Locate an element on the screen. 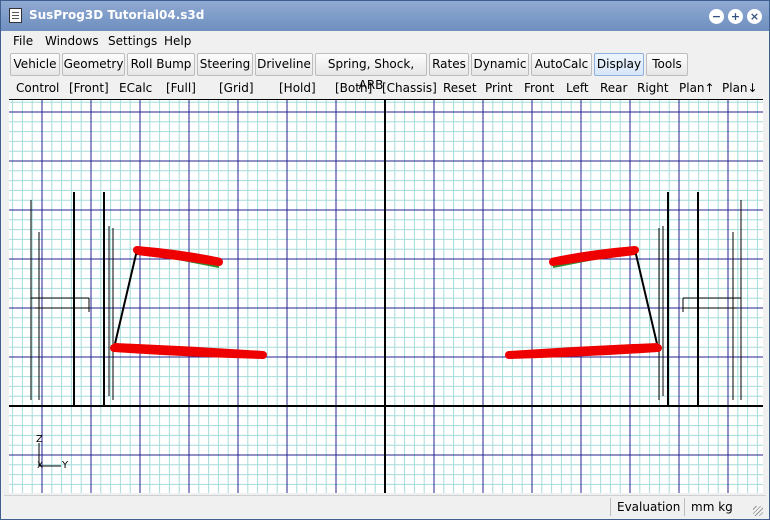  menu-windows: Windows is located at coordinates (72, 41).